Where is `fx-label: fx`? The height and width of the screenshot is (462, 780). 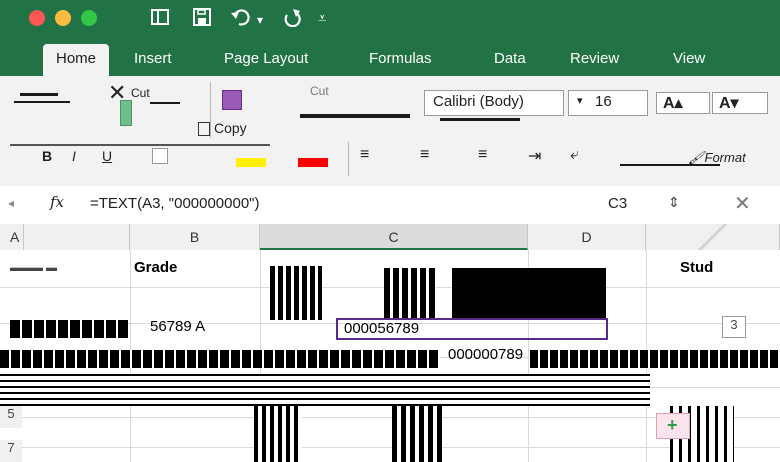 fx-label: fx is located at coordinates (57, 202).